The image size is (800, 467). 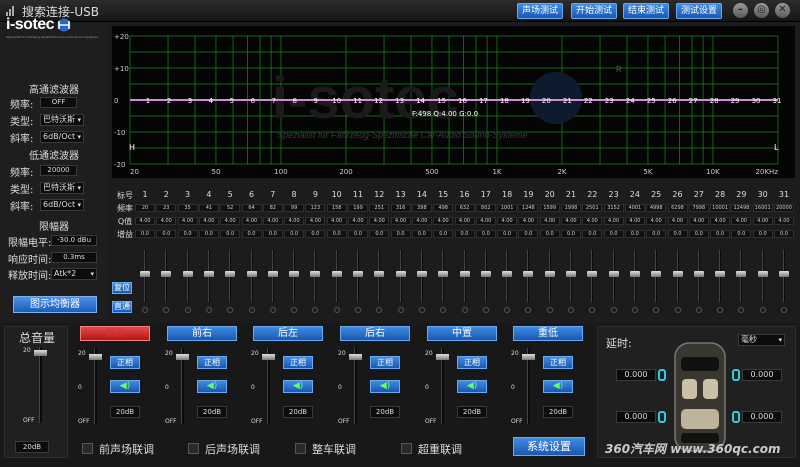 What do you see at coordinates (693, 101) in the screenshot?
I see `band-marker: 27` at bounding box center [693, 101].